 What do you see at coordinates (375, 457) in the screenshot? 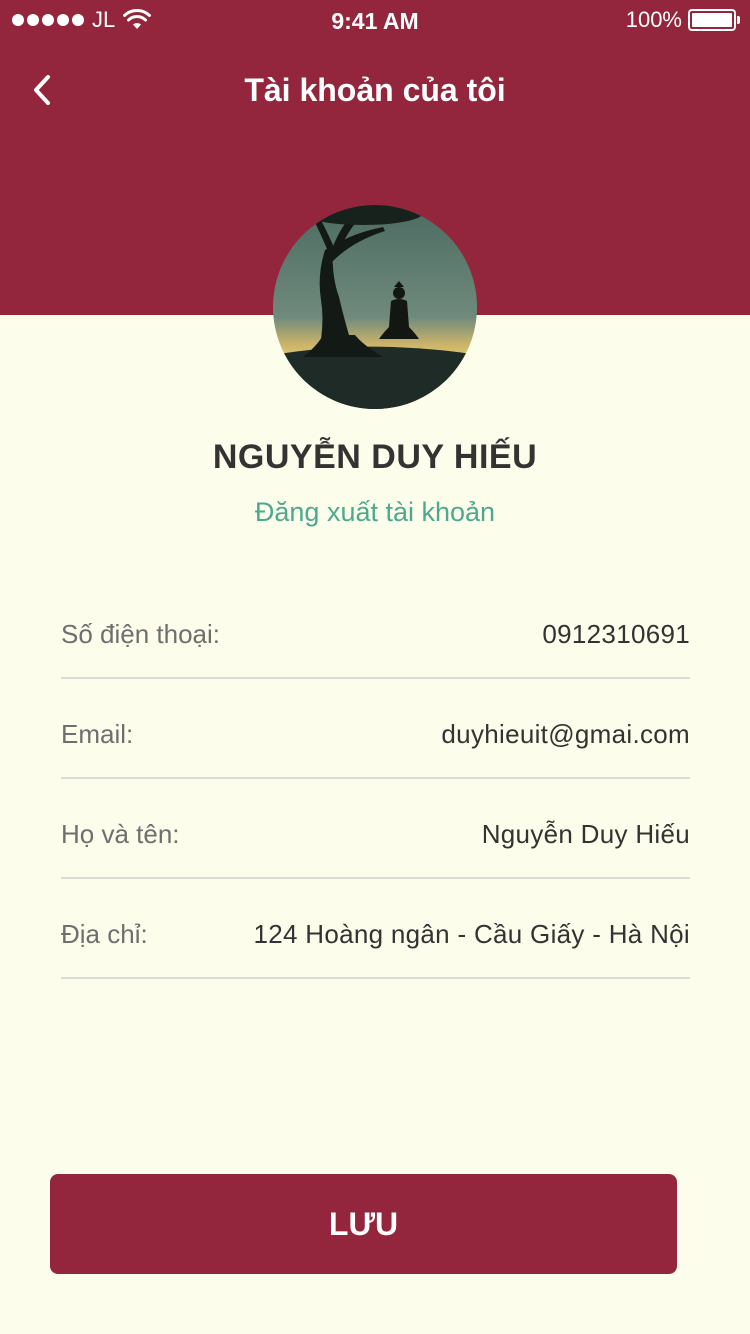
I see `profile-name: NGUYỄN DUY HIẾU` at bounding box center [375, 457].